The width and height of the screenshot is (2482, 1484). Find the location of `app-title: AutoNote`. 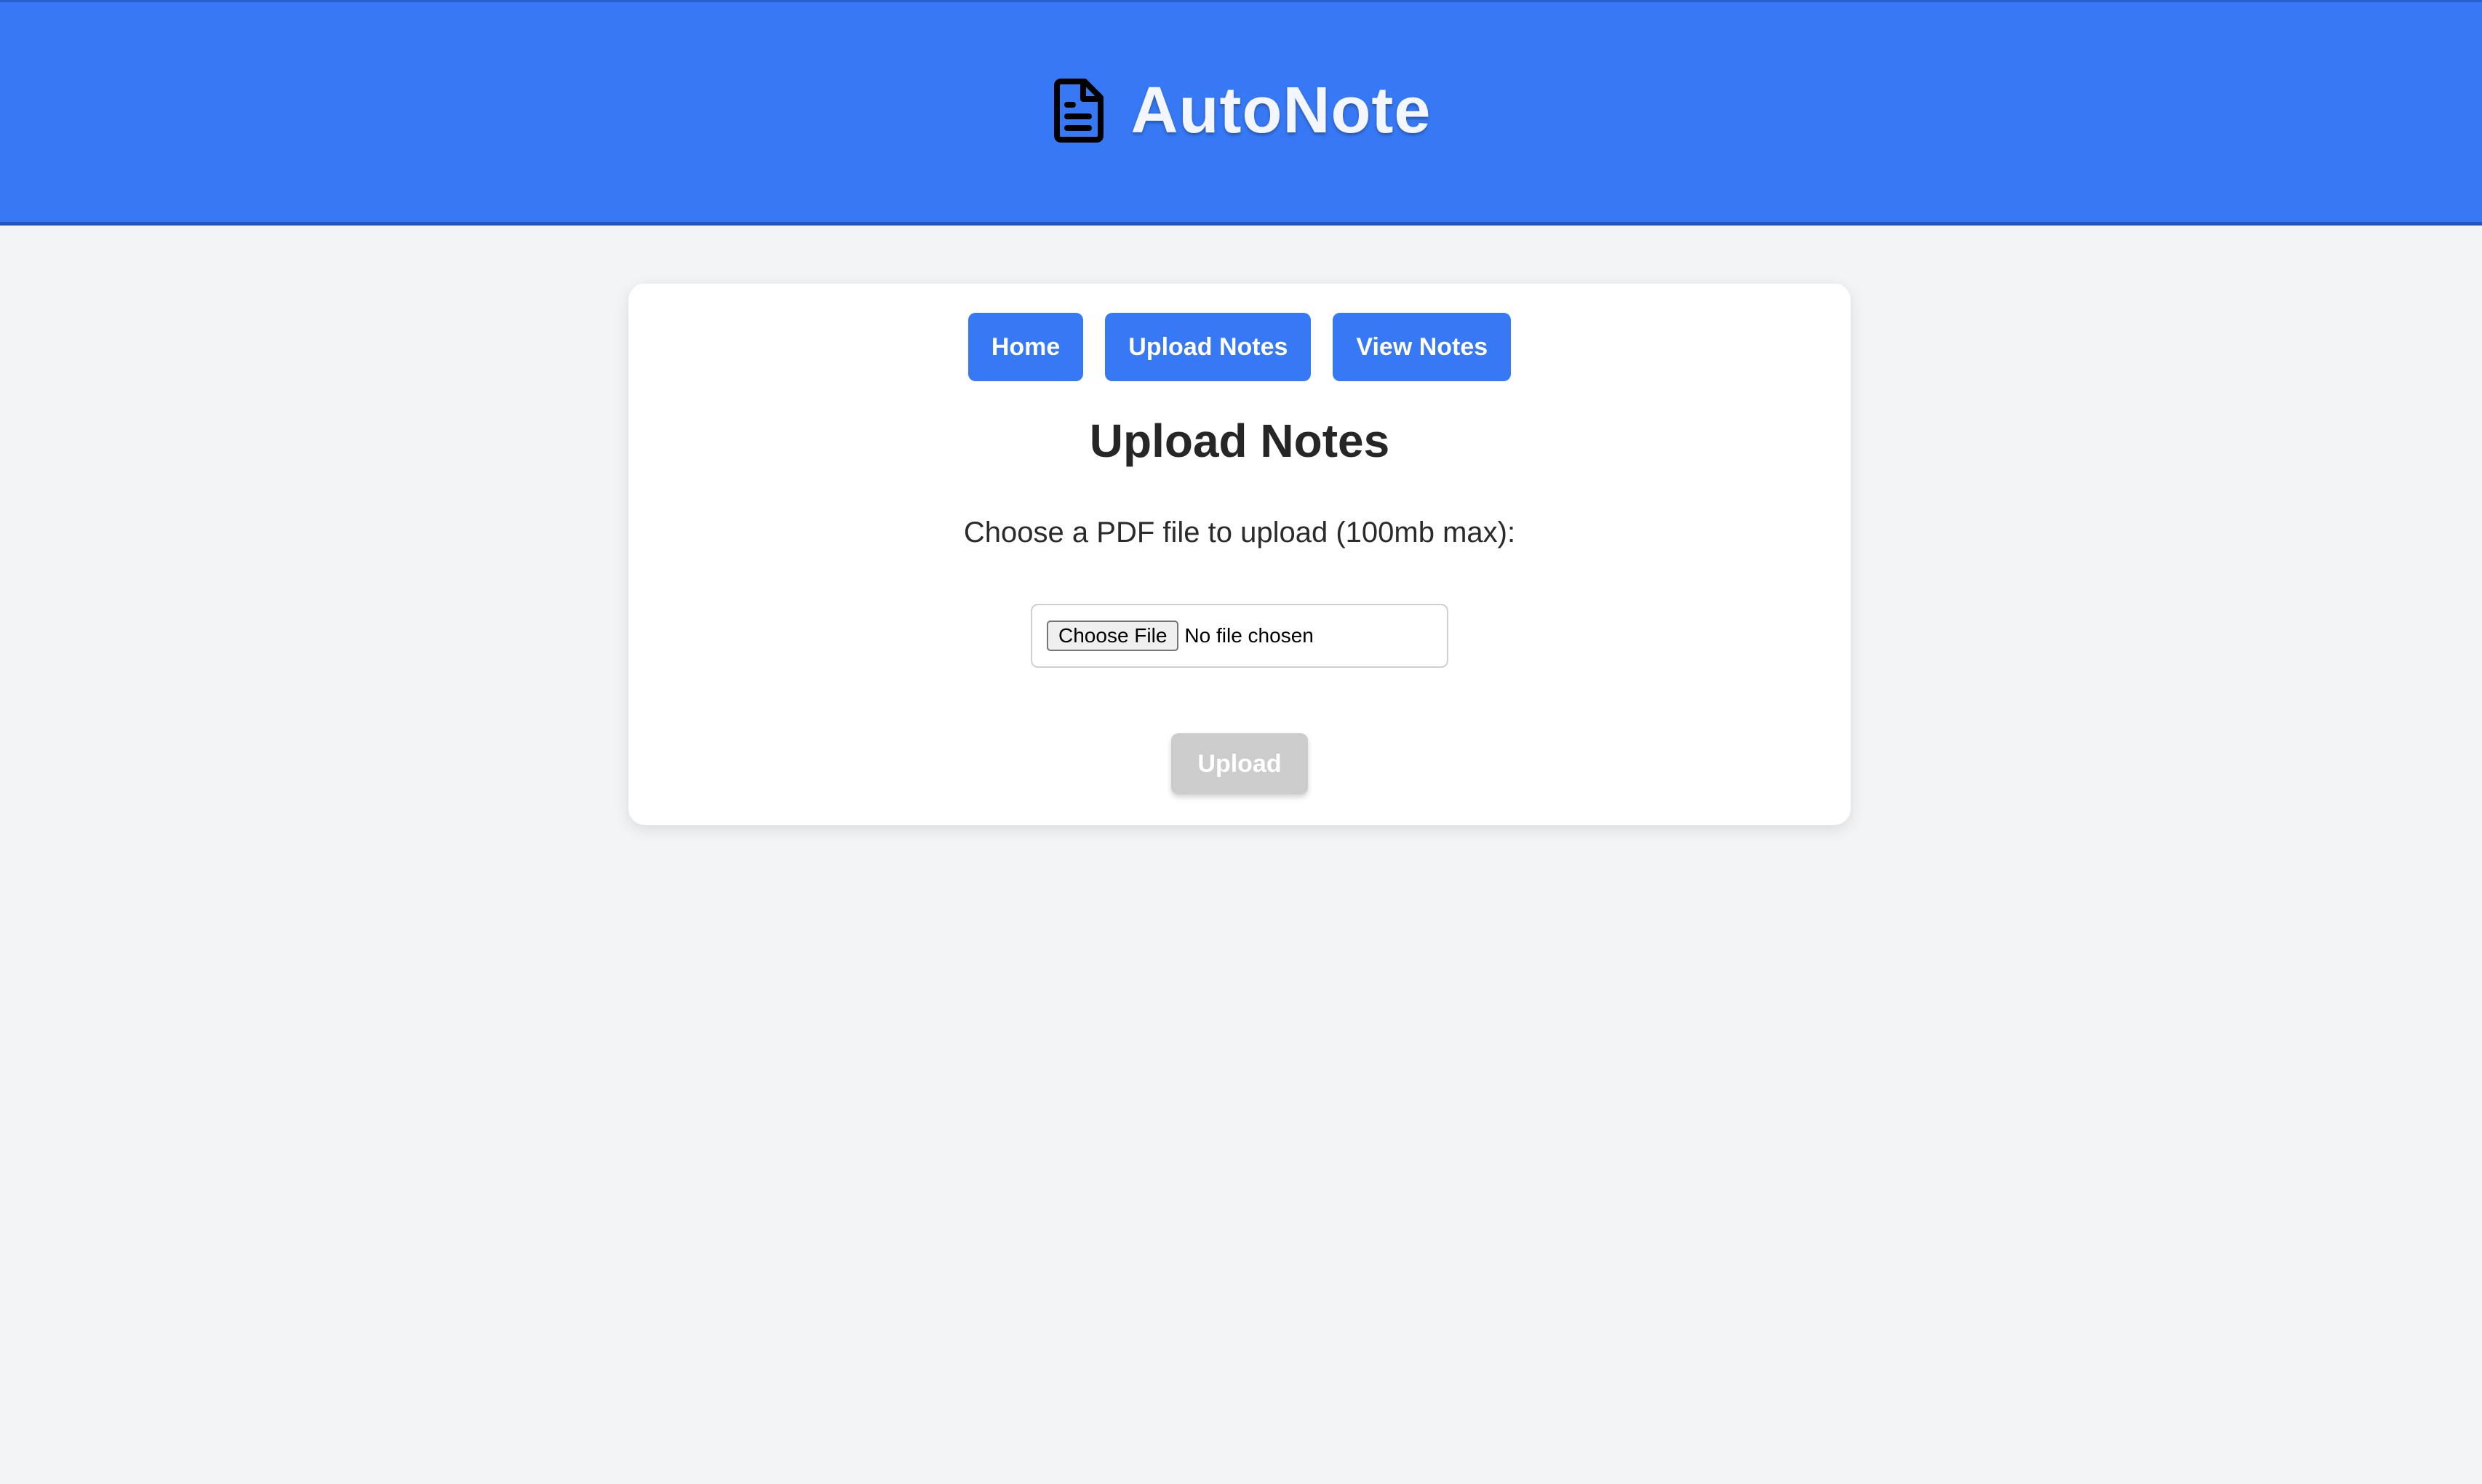

app-title: AutoNote is located at coordinates (1281, 110).